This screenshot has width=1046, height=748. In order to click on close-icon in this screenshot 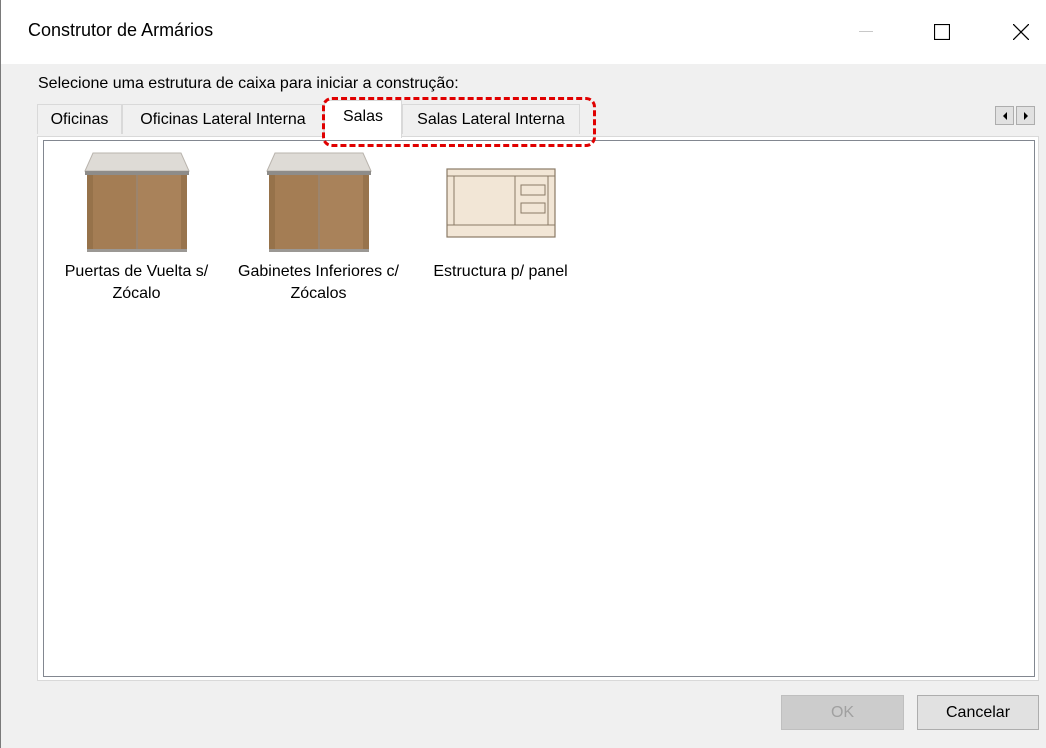, I will do `click(1021, 32)`.